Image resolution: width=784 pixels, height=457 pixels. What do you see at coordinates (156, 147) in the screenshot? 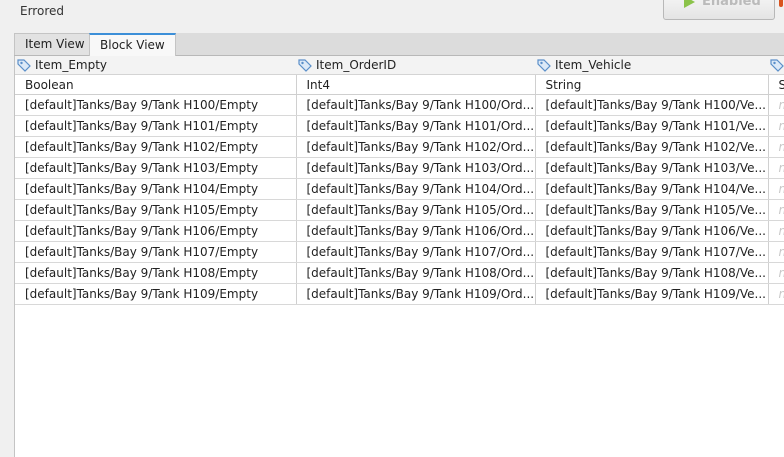
I see `cell-empty: [default]Tanks/Bay 9/Tank H102/Empty` at bounding box center [156, 147].